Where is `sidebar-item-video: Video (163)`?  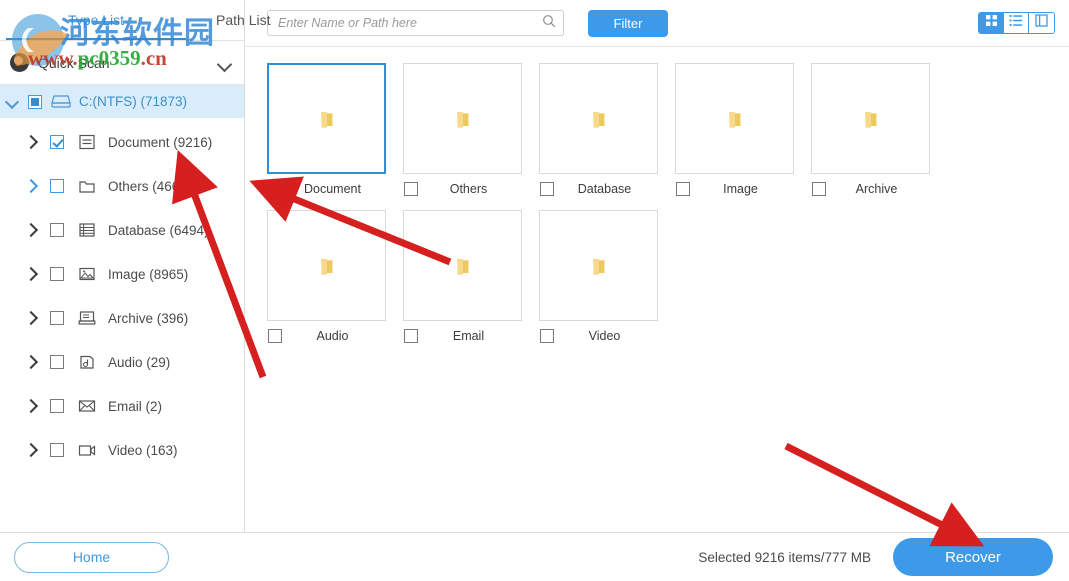
sidebar-item-video: Video (163) is located at coordinates (122, 450).